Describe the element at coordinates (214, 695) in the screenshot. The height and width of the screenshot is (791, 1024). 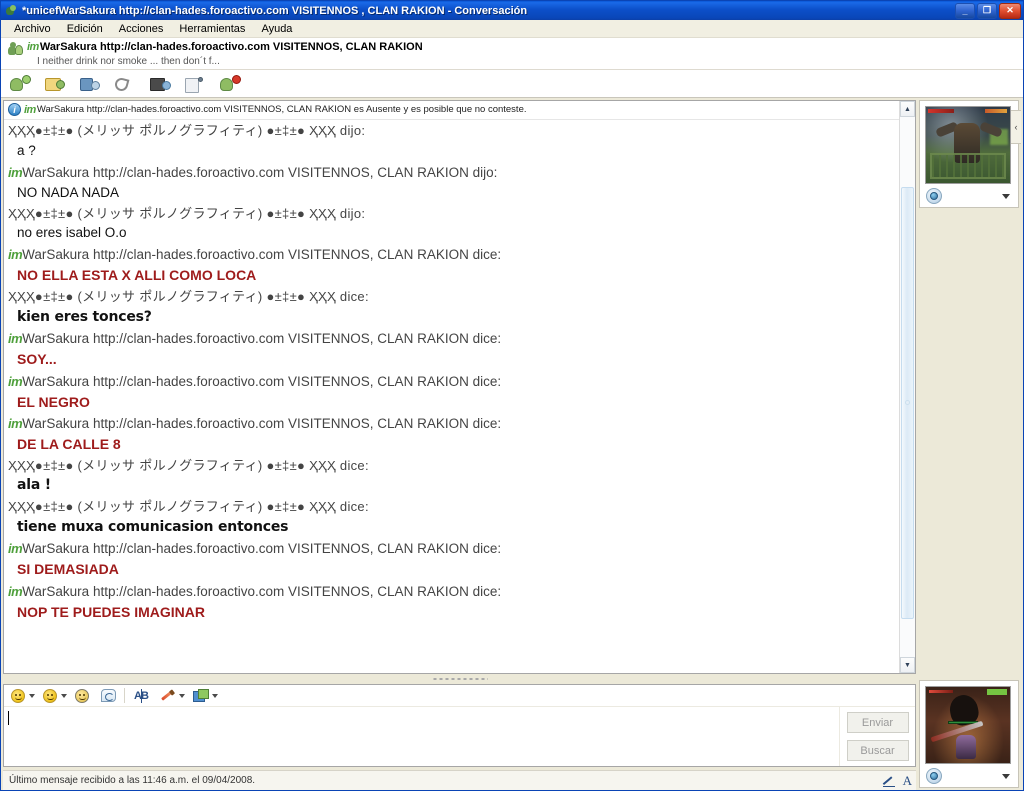
I see `background-chevron-down-icon` at that location.